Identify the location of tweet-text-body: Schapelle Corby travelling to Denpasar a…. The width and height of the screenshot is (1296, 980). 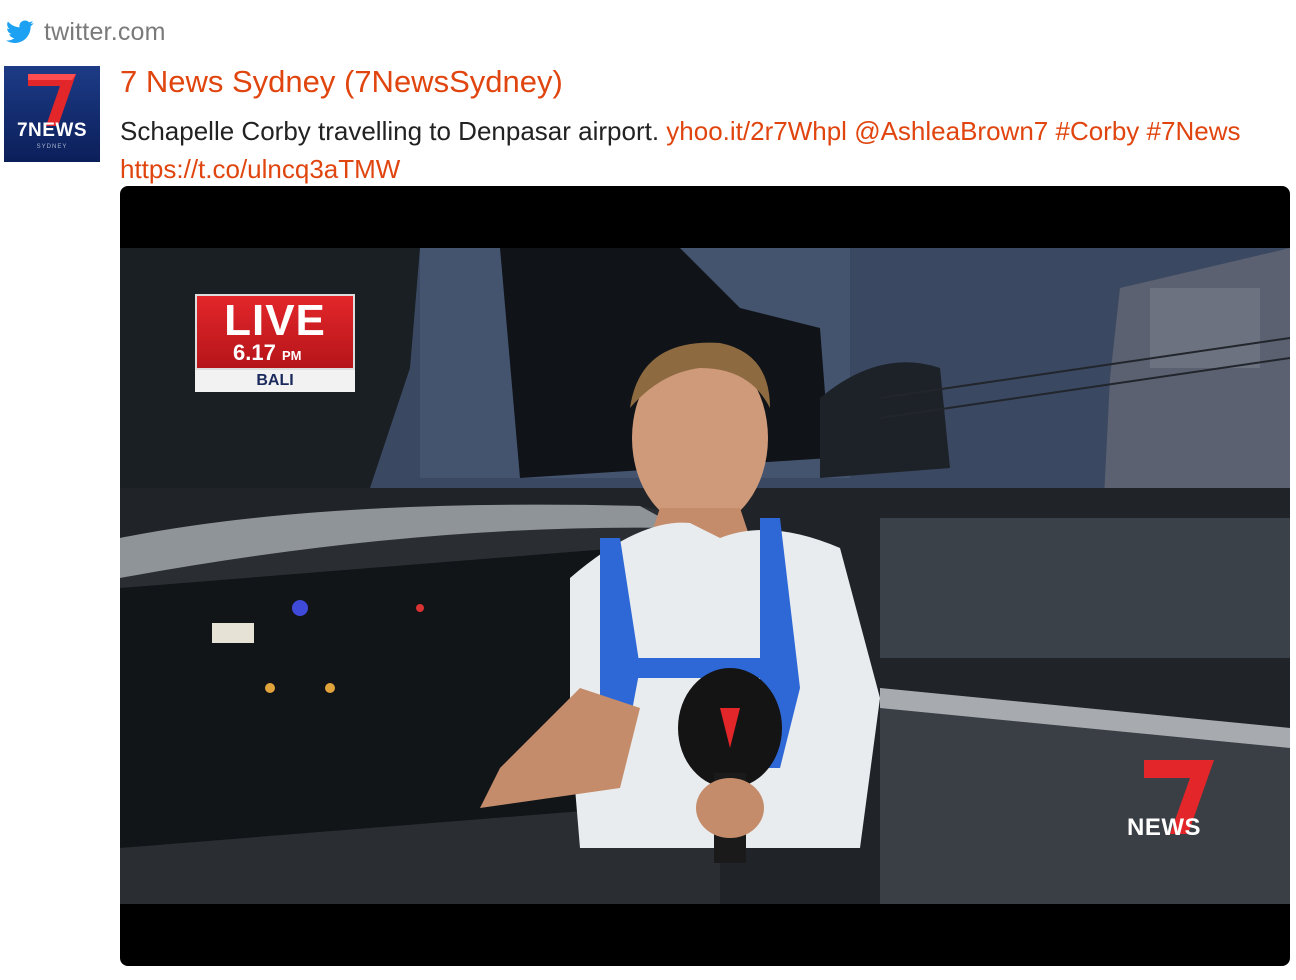
(390, 131).